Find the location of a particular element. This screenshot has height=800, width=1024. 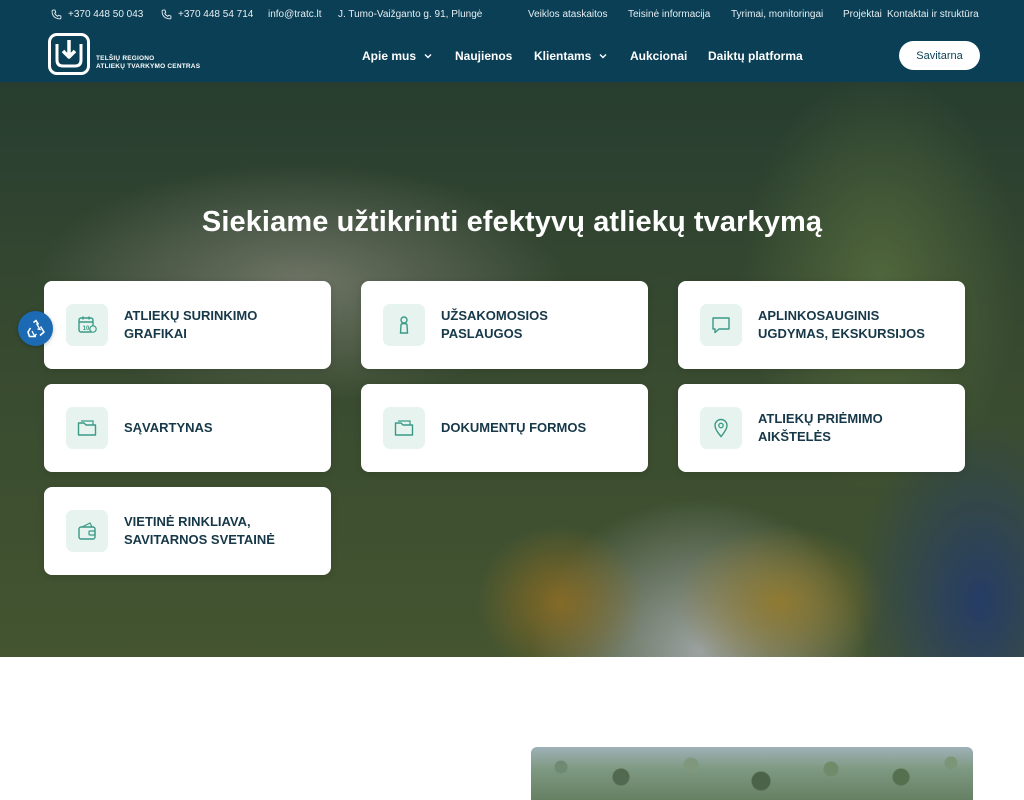

card-label-line-1: UŽSAKOMOSIOS is located at coordinates (494, 315).